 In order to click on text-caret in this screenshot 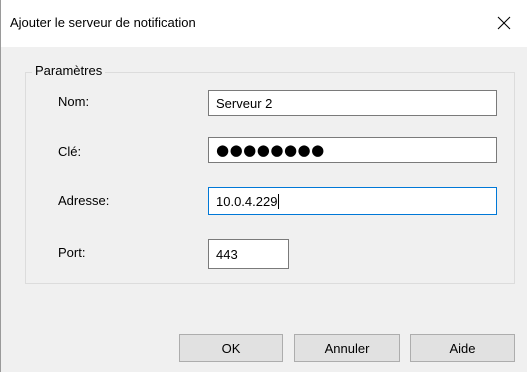, I will do `click(279, 201)`.